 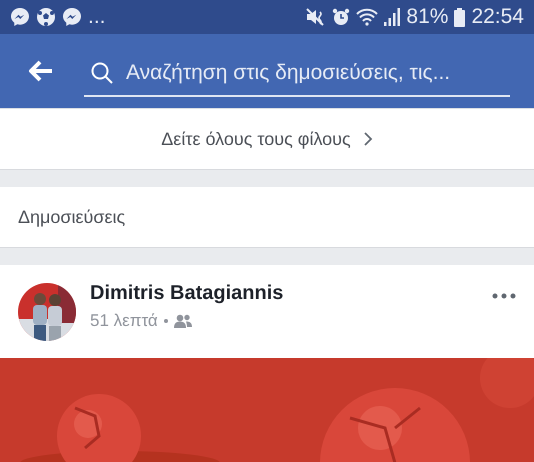 What do you see at coordinates (460, 17) in the screenshot?
I see `battery-icon` at bounding box center [460, 17].